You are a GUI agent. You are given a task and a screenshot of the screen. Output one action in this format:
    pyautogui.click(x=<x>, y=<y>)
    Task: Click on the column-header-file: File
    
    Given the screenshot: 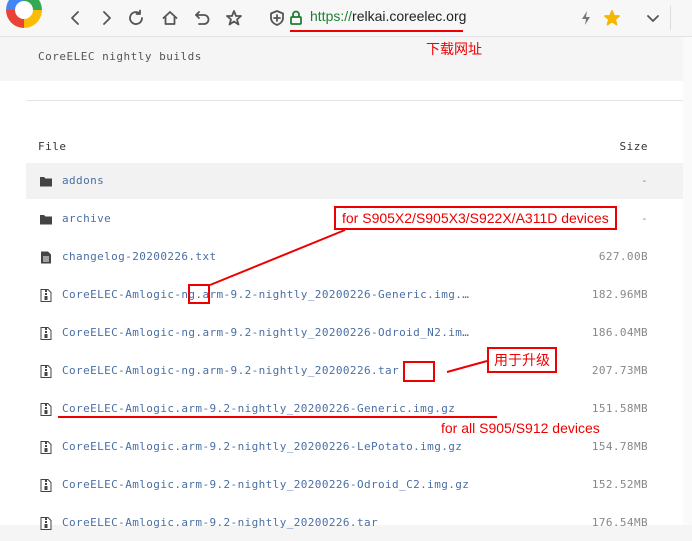 What is the action you would take?
    pyautogui.click(x=52, y=146)
    